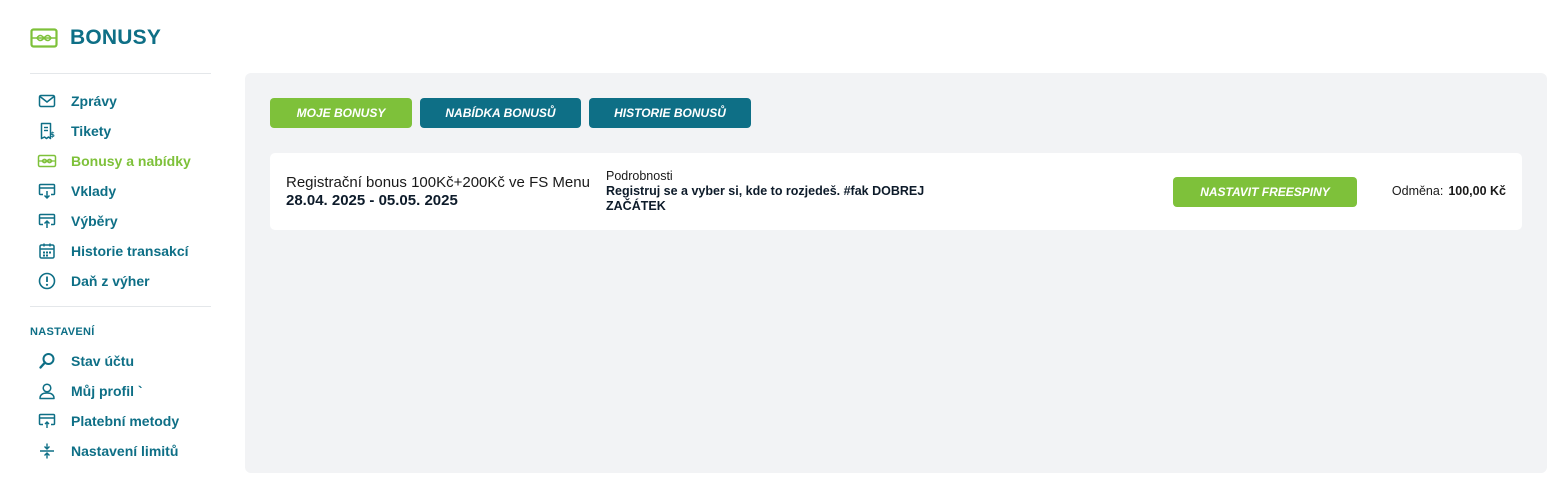 The height and width of the screenshot is (488, 1560). What do you see at coordinates (670, 113) in the screenshot?
I see `tab-bonus-history: HISTORIE BONUSŮ` at bounding box center [670, 113].